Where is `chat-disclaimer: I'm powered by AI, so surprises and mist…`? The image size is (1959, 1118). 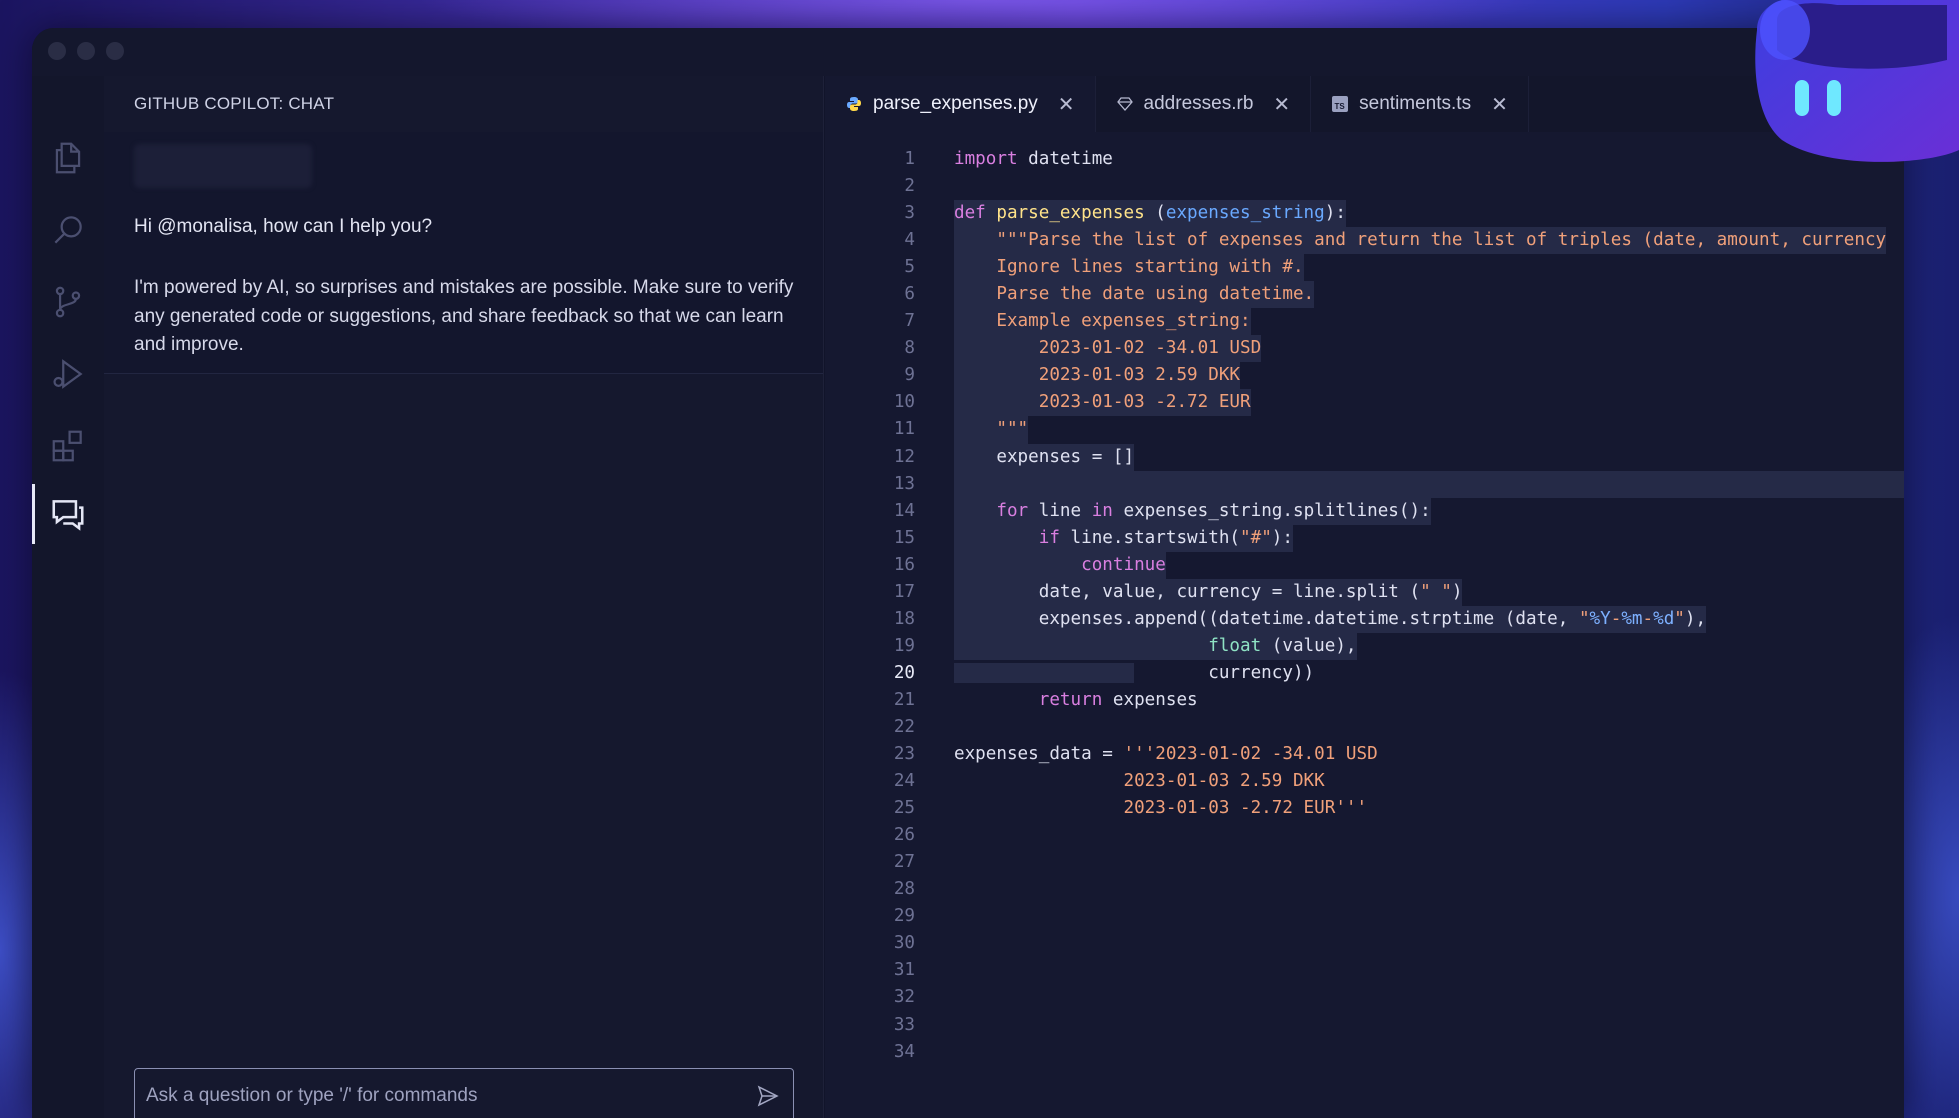 chat-disclaimer: I'm powered by AI, so surprises and mist… is located at coordinates (464, 316).